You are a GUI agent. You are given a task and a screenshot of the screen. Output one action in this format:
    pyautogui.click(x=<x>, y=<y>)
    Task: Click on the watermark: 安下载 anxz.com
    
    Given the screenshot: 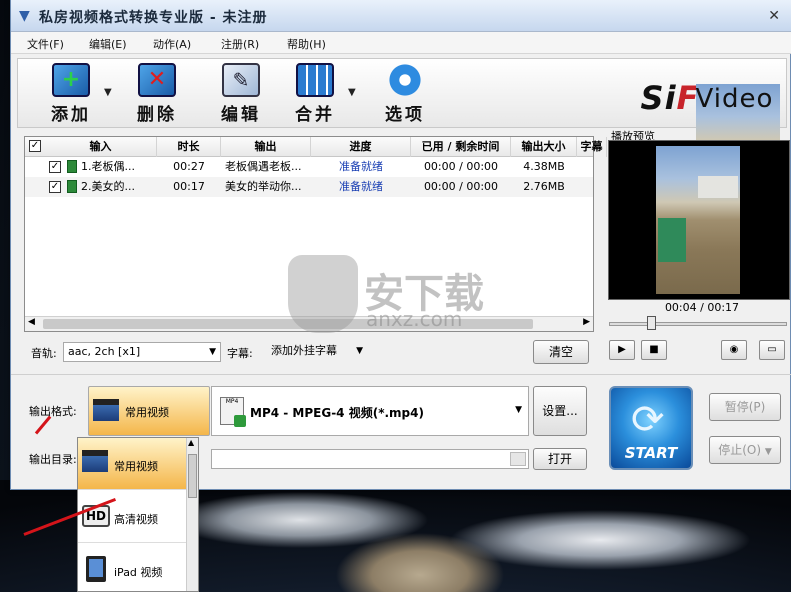 What is the action you would take?
    pyautogui.click(x=398, y=295)
    